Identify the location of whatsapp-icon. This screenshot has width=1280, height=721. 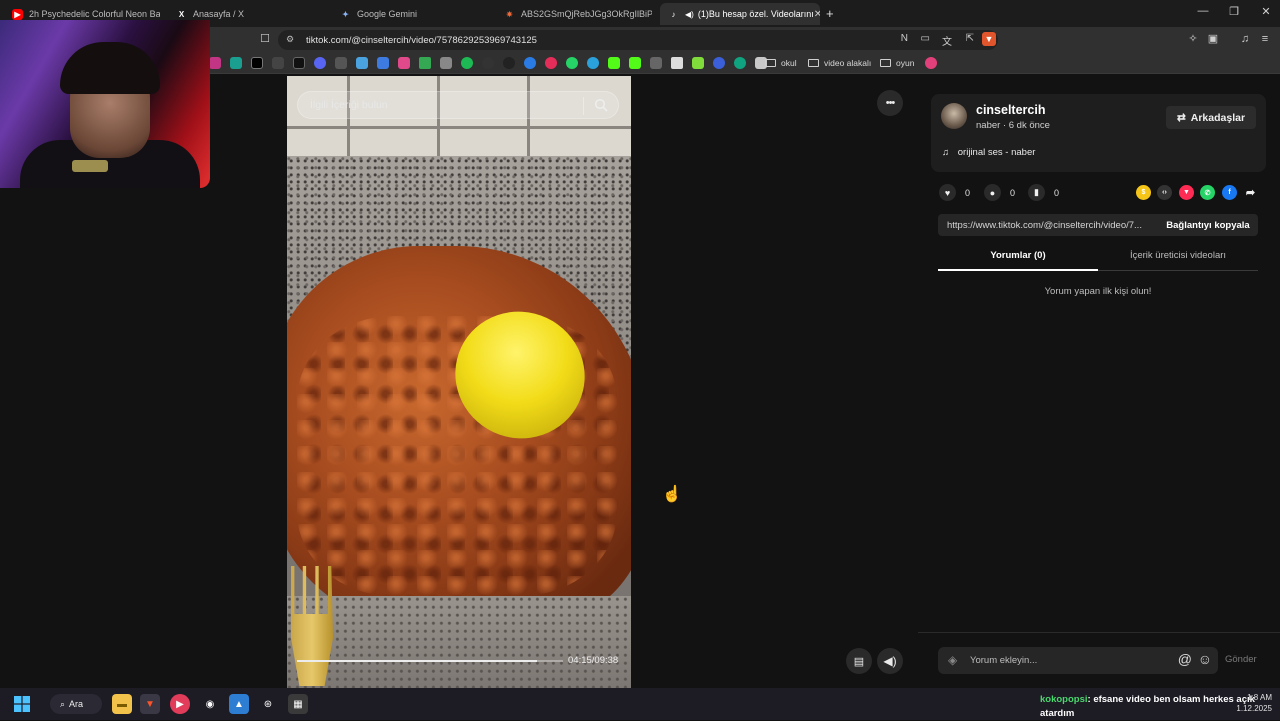
(572, 63).